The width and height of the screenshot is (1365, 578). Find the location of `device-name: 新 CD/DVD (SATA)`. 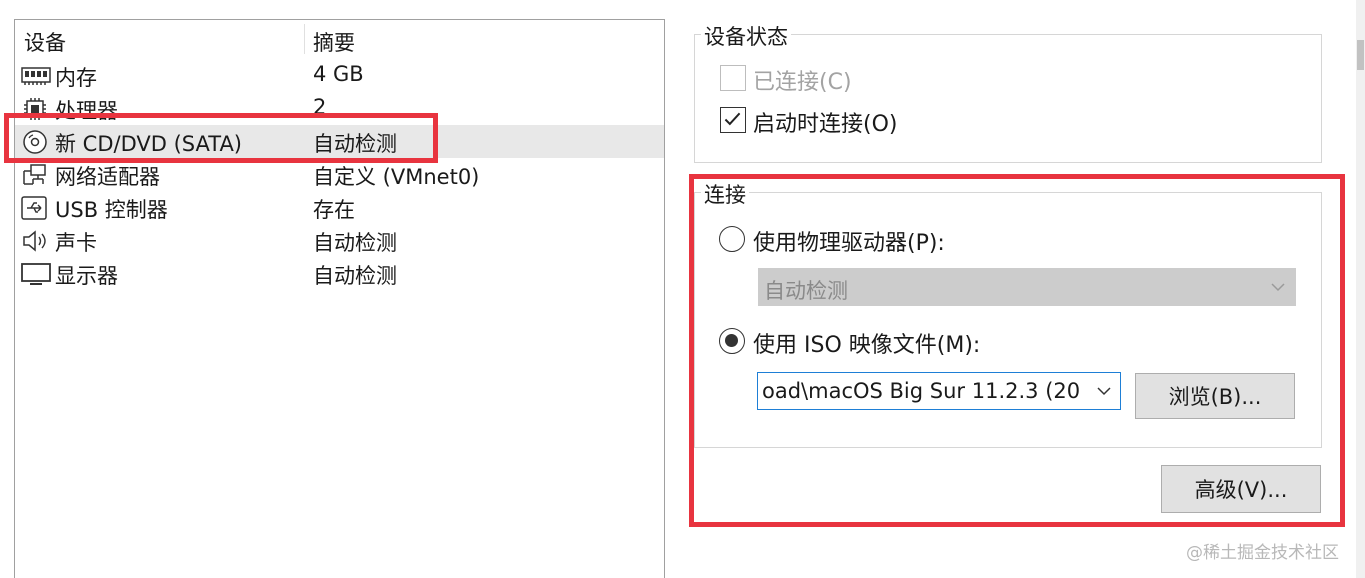

device-name: 新 CD/DVD (SATA) is located at coordinates (149, 144).